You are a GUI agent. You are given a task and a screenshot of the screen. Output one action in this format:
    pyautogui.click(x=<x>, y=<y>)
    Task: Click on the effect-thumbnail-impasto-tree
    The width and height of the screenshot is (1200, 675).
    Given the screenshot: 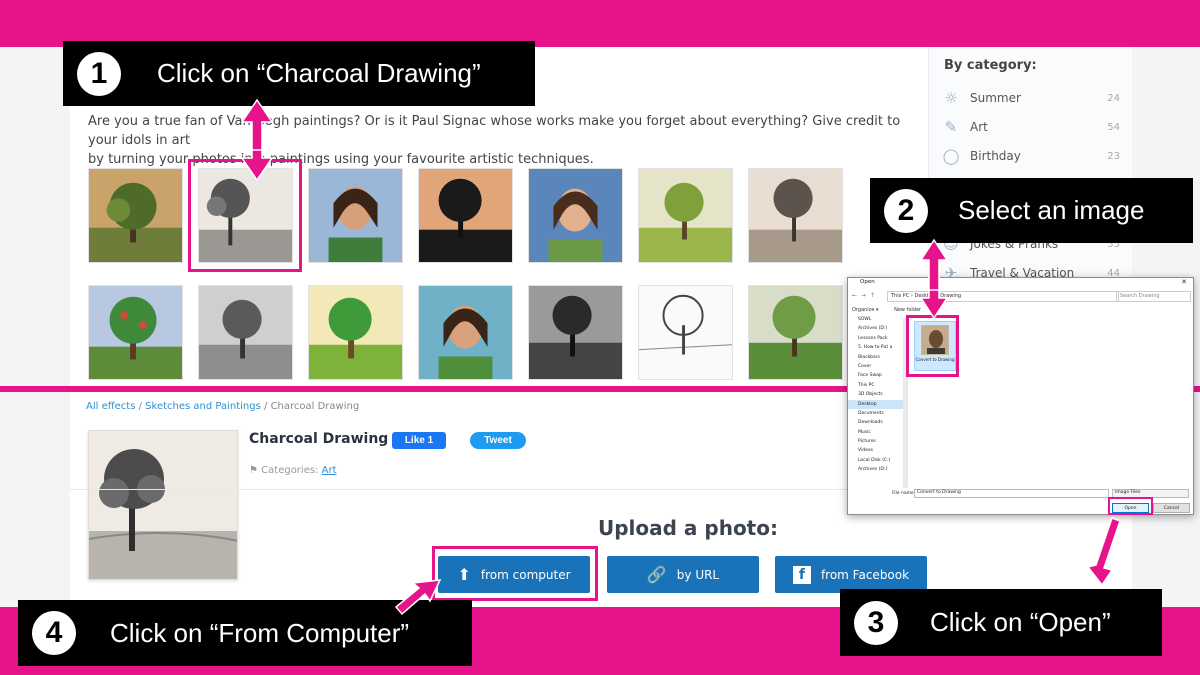 What is the action you would take?
    pyautogui.click(x=795, y=332)
    